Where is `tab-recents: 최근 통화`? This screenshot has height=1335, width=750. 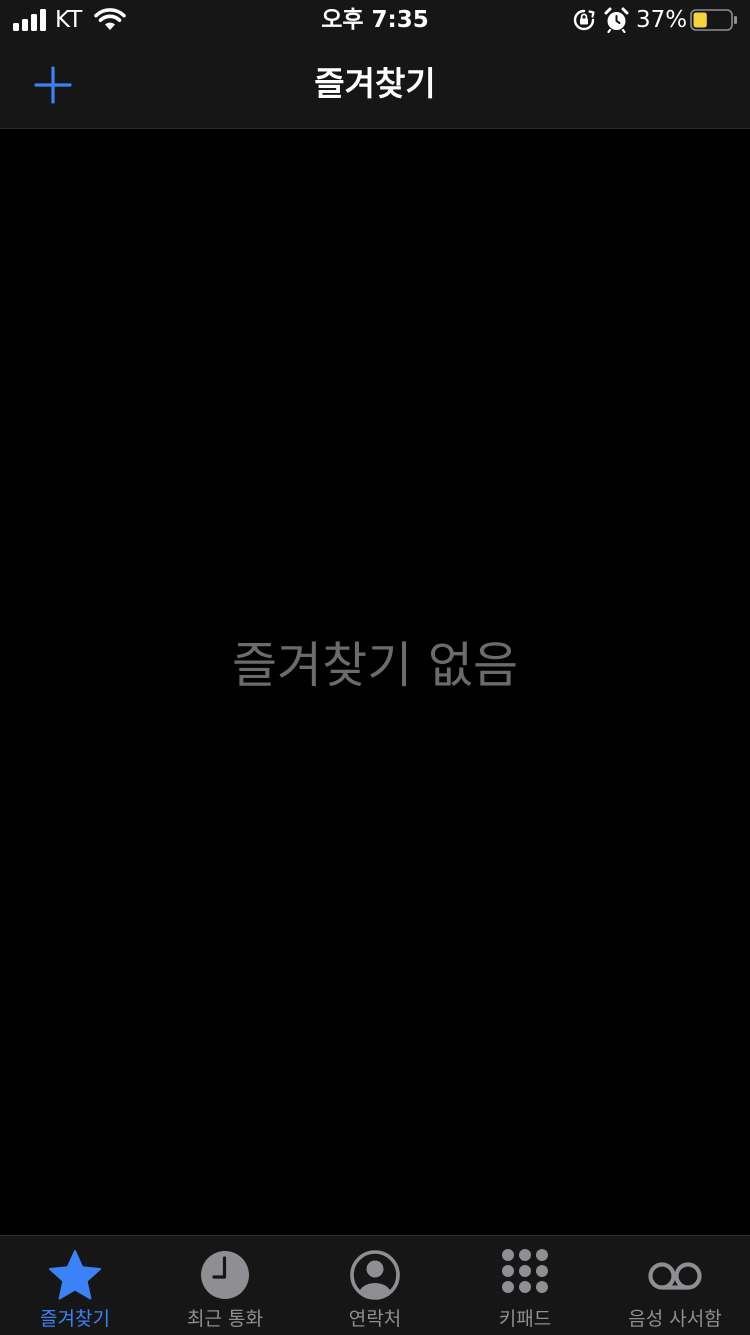
tab-recents: 최근 통화 is located at coordinates (225, 1285).